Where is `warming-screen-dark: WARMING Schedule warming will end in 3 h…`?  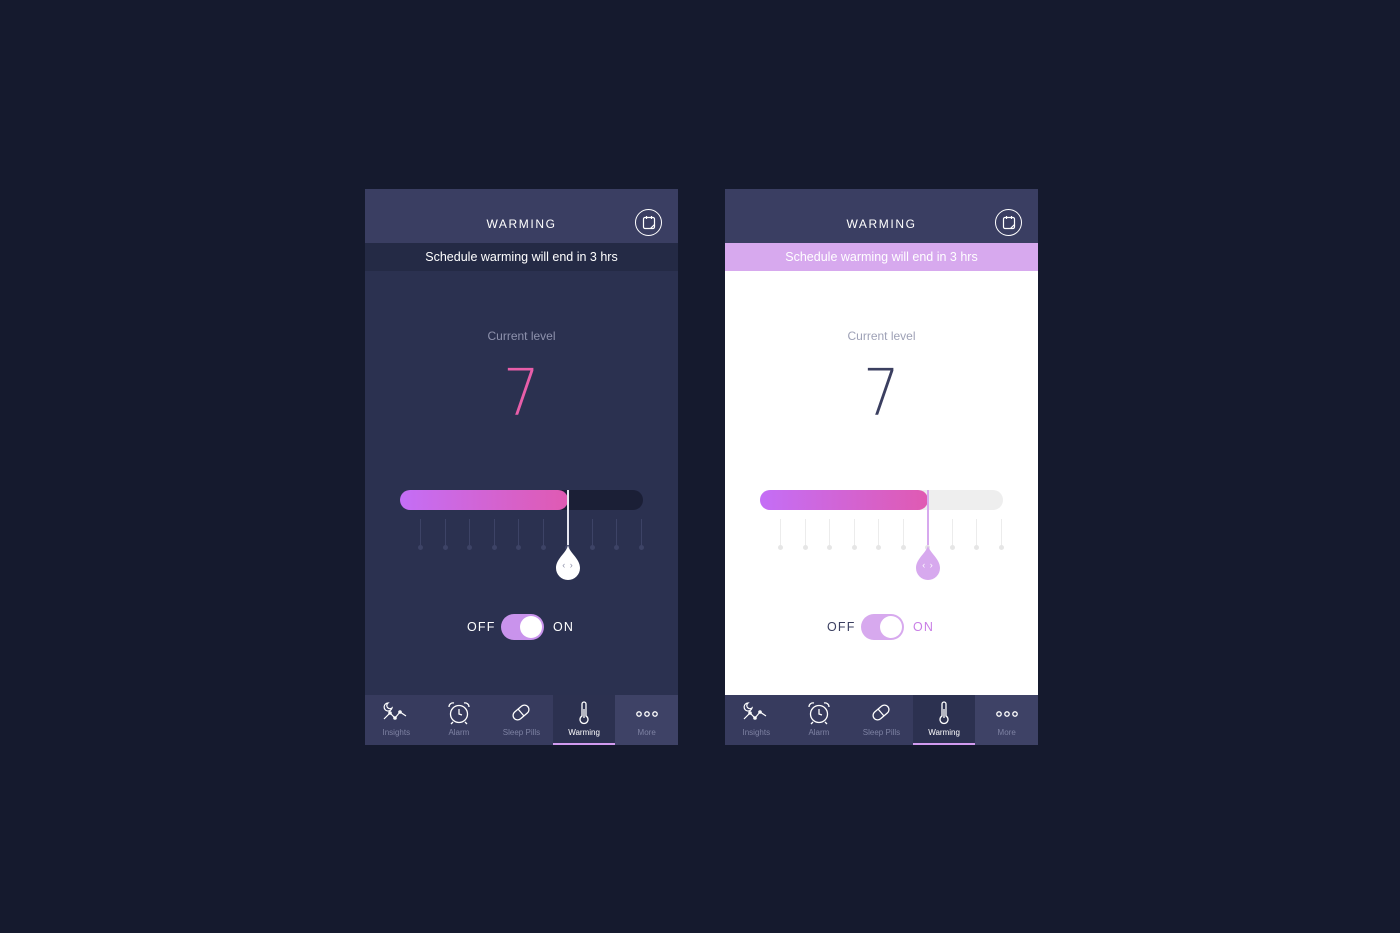 warming-screen-dark: WARMING Schedule warming will end in 3 h… is located at coordinates (521, 467).